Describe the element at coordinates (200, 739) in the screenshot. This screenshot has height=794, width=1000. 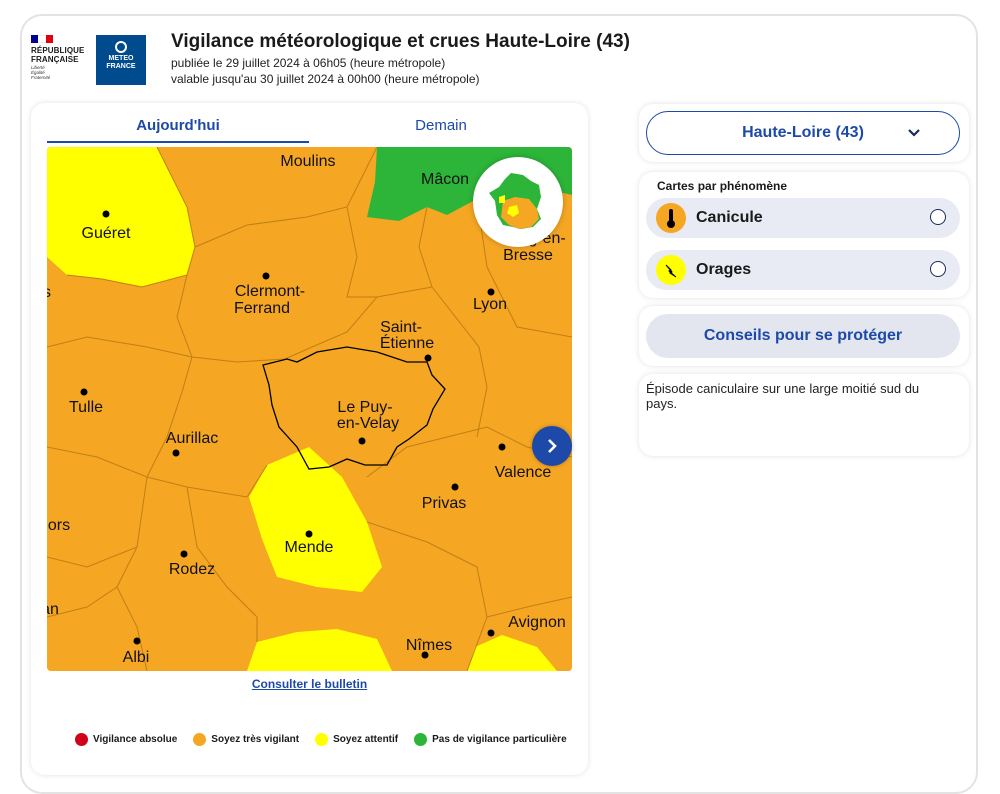
I see `orange-dot-icon` at that location.